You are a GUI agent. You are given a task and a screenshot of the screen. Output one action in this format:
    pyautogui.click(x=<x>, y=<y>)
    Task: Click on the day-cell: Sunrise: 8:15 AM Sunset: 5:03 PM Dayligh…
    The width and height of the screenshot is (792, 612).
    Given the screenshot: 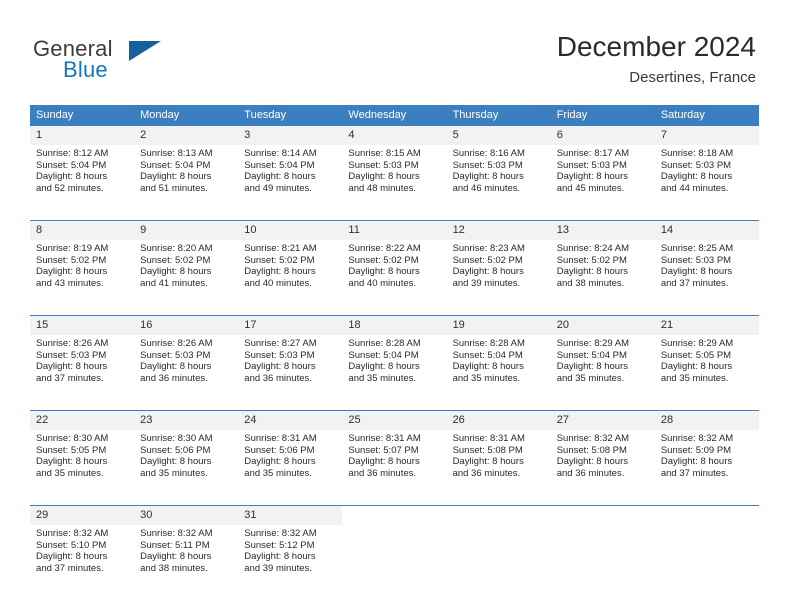 What is the action you would take?
    pyautogui.click(x=394, y=183)
    